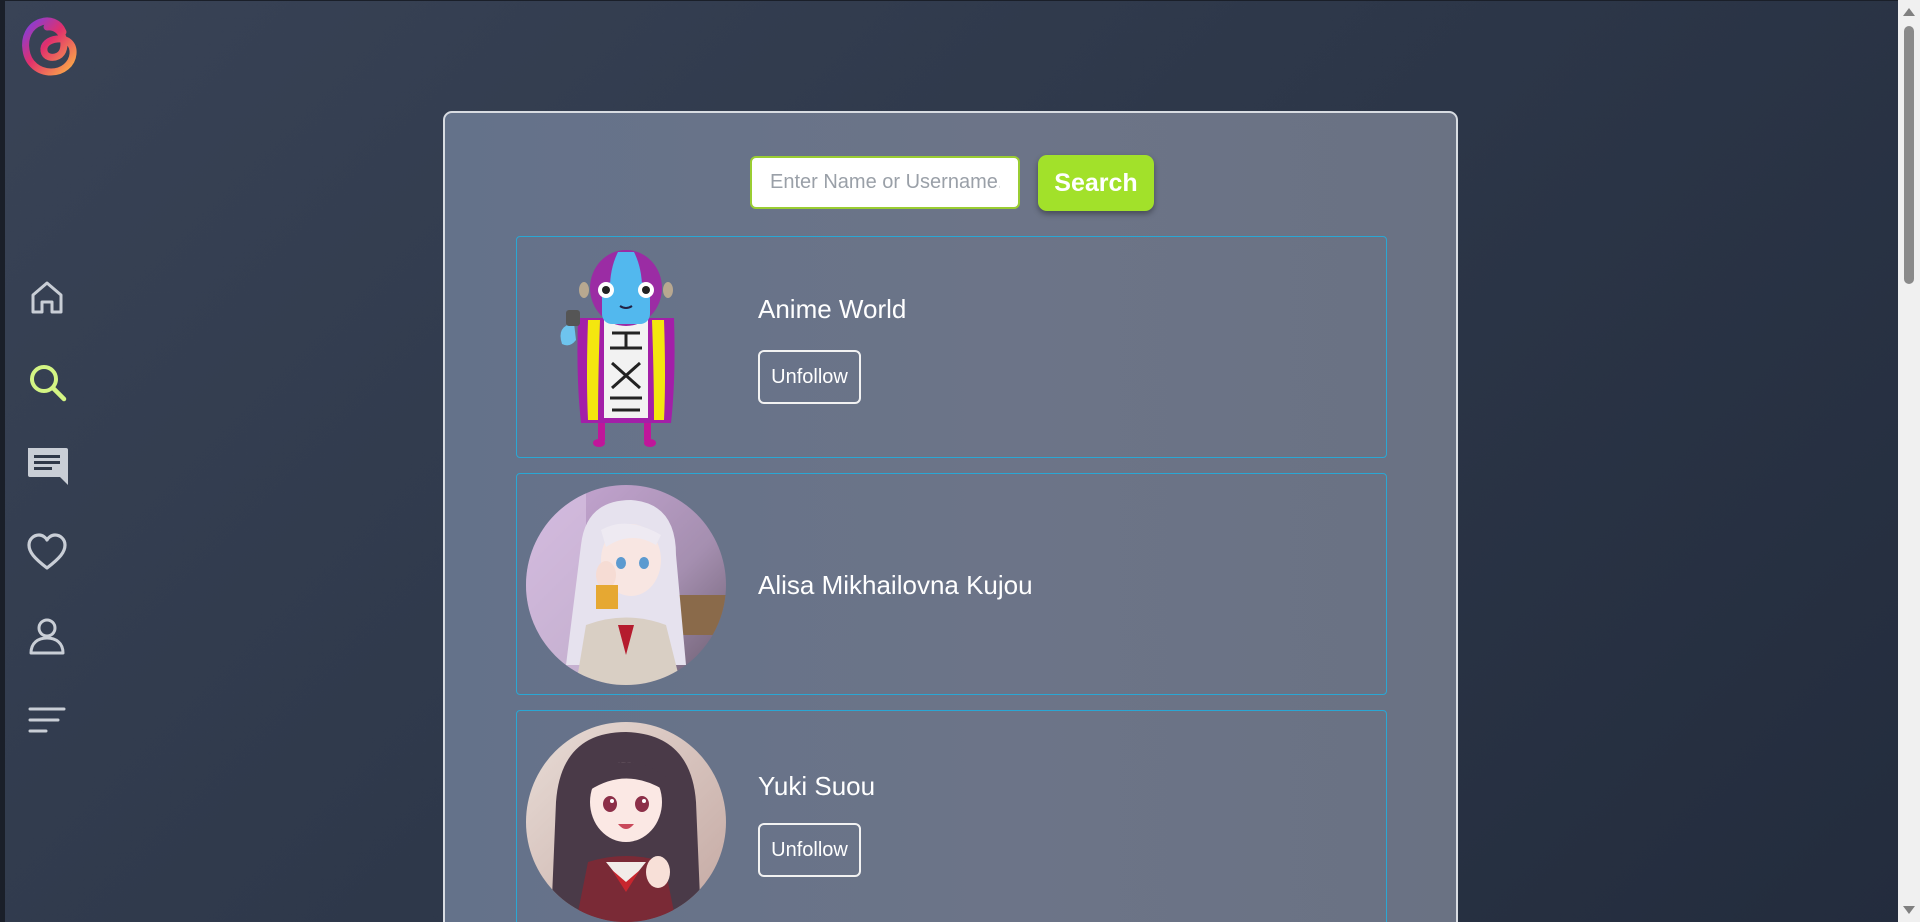 This screenshot has height=922, width=1920. I want to click on anime-girl-silver-hair-avatar, so click(626, 585).